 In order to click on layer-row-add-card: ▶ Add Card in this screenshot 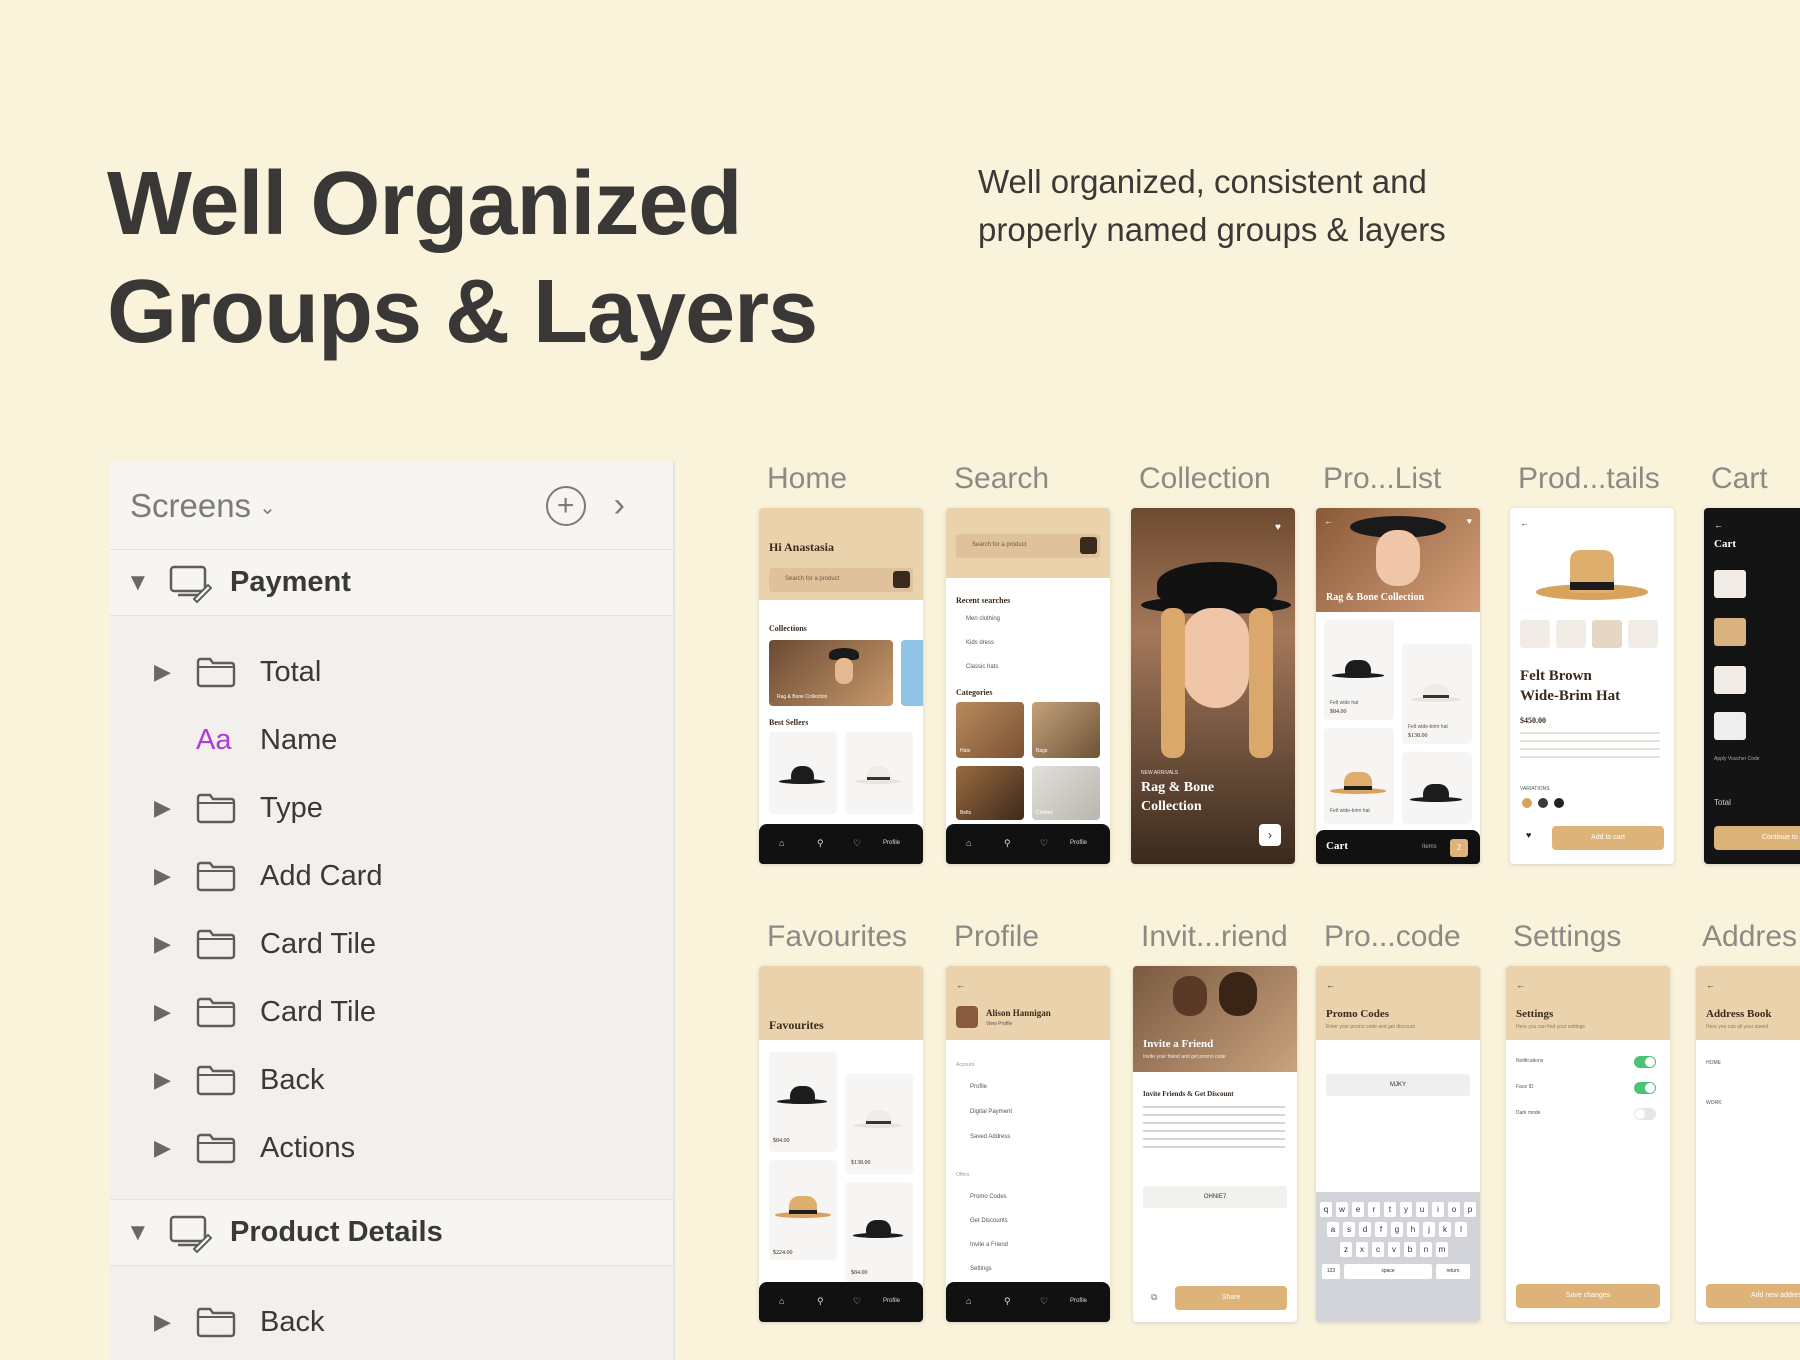, I will do `click(391, 876)`.